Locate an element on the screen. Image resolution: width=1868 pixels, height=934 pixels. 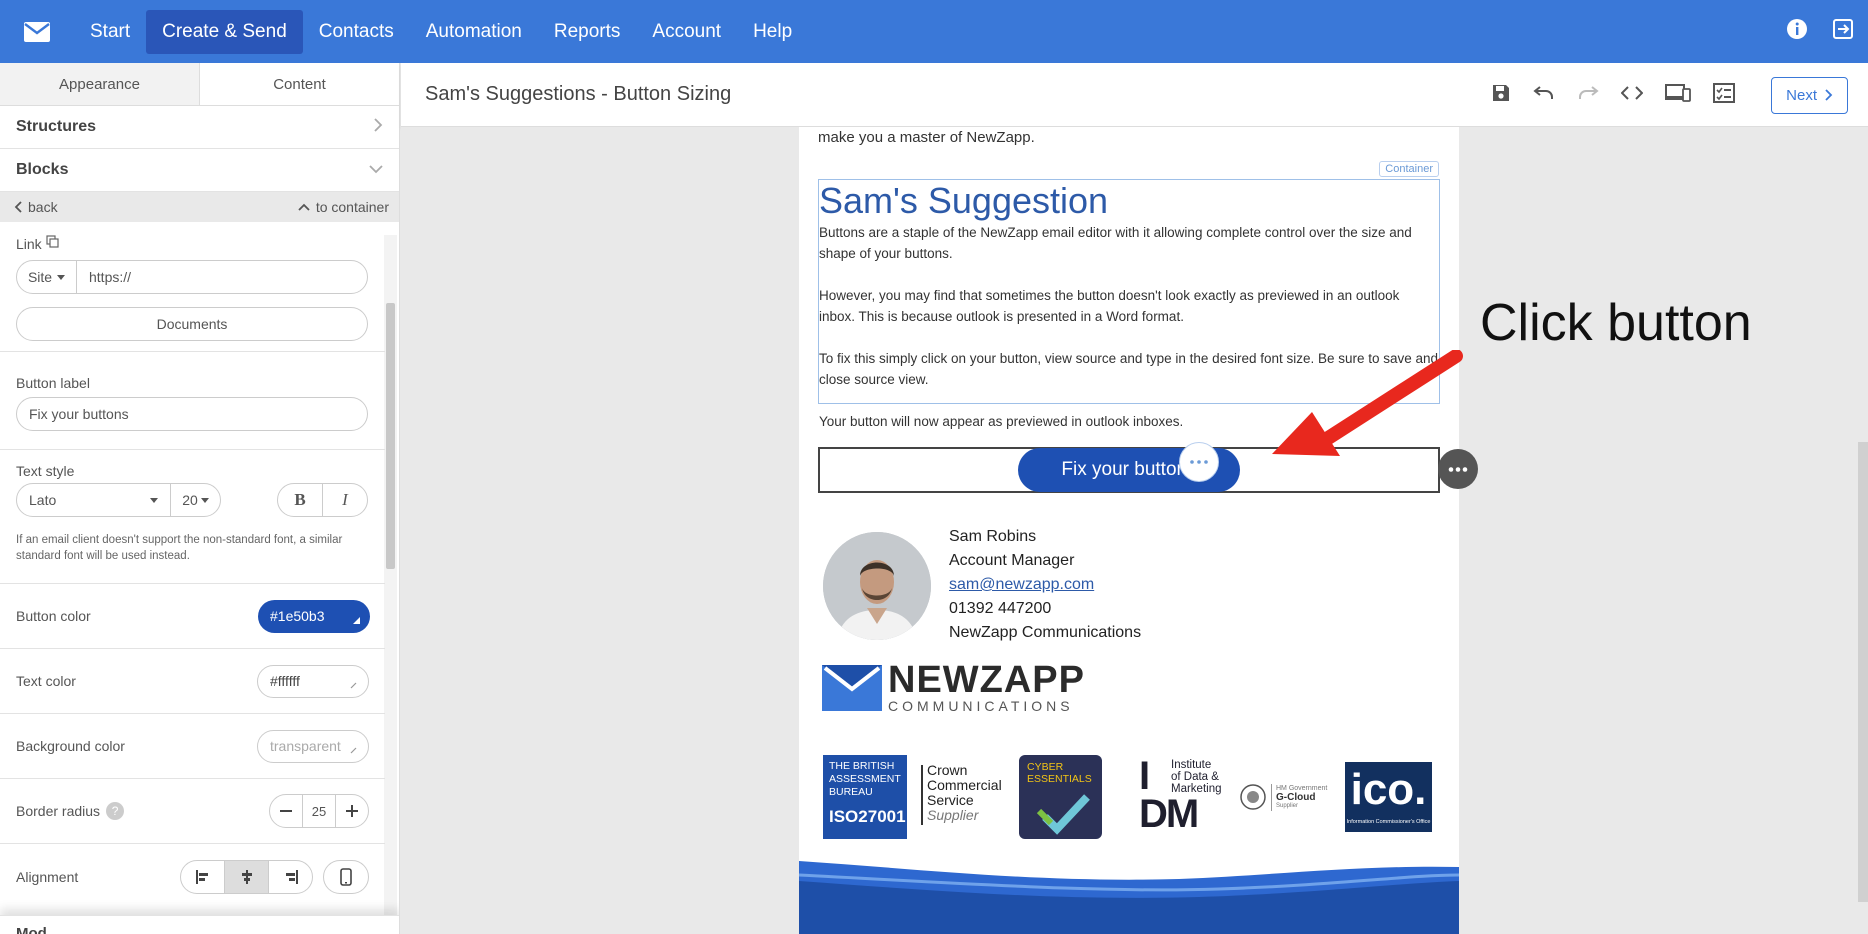
info-icon is located at coordinates (1797, 31).